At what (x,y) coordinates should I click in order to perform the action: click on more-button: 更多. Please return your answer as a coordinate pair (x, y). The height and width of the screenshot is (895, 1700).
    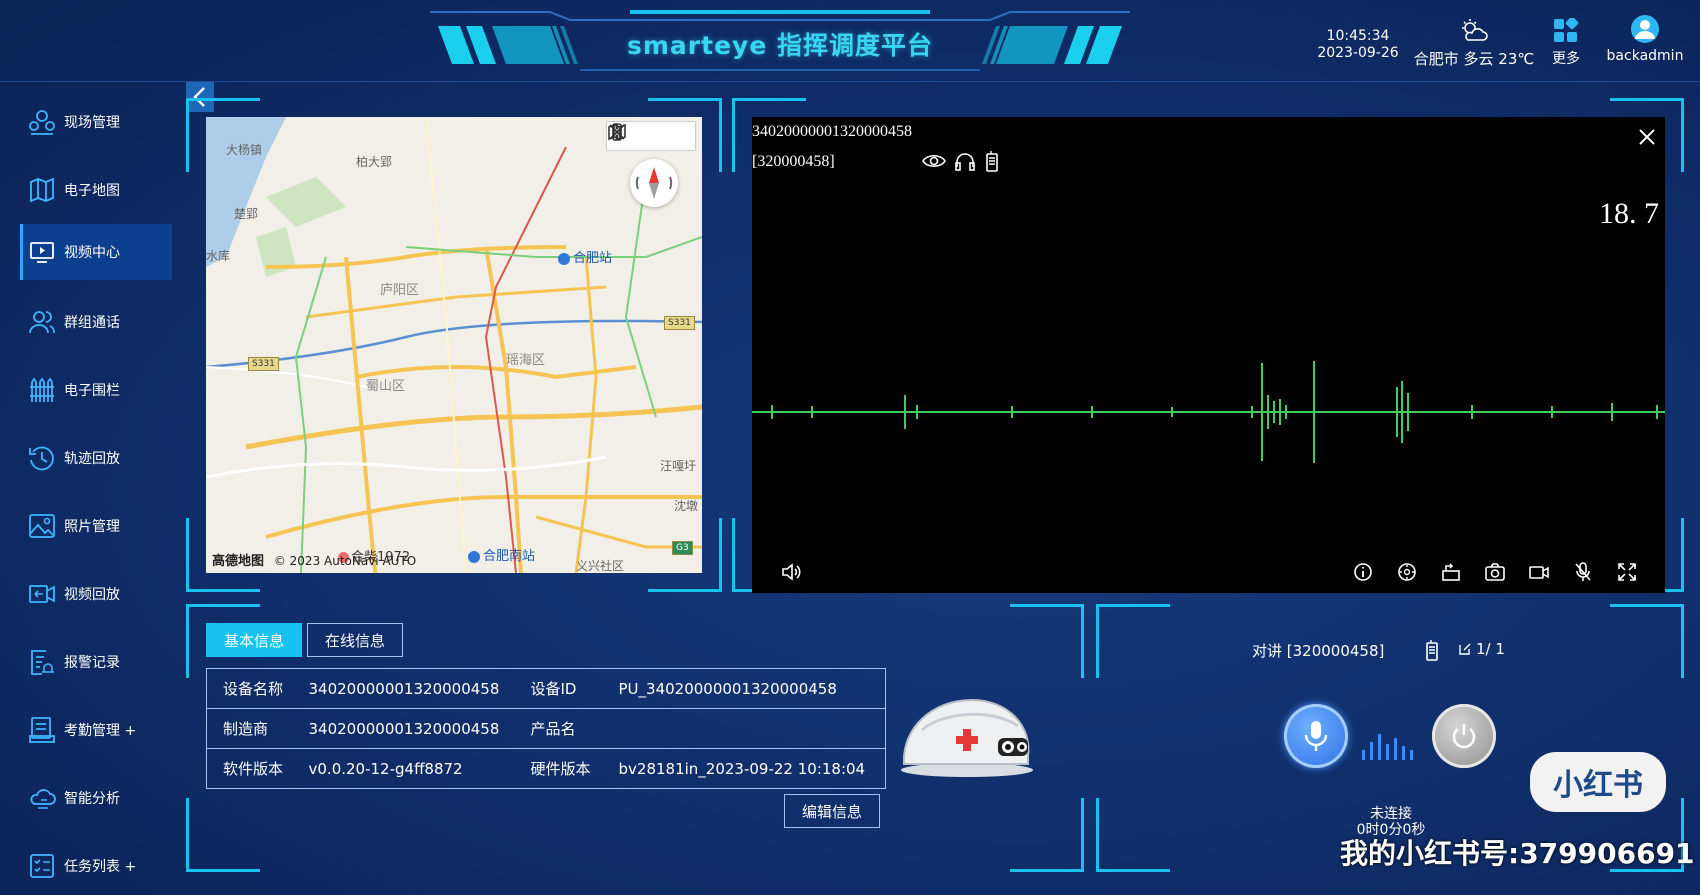
    Looking at the image, I should click on (1566, 59).